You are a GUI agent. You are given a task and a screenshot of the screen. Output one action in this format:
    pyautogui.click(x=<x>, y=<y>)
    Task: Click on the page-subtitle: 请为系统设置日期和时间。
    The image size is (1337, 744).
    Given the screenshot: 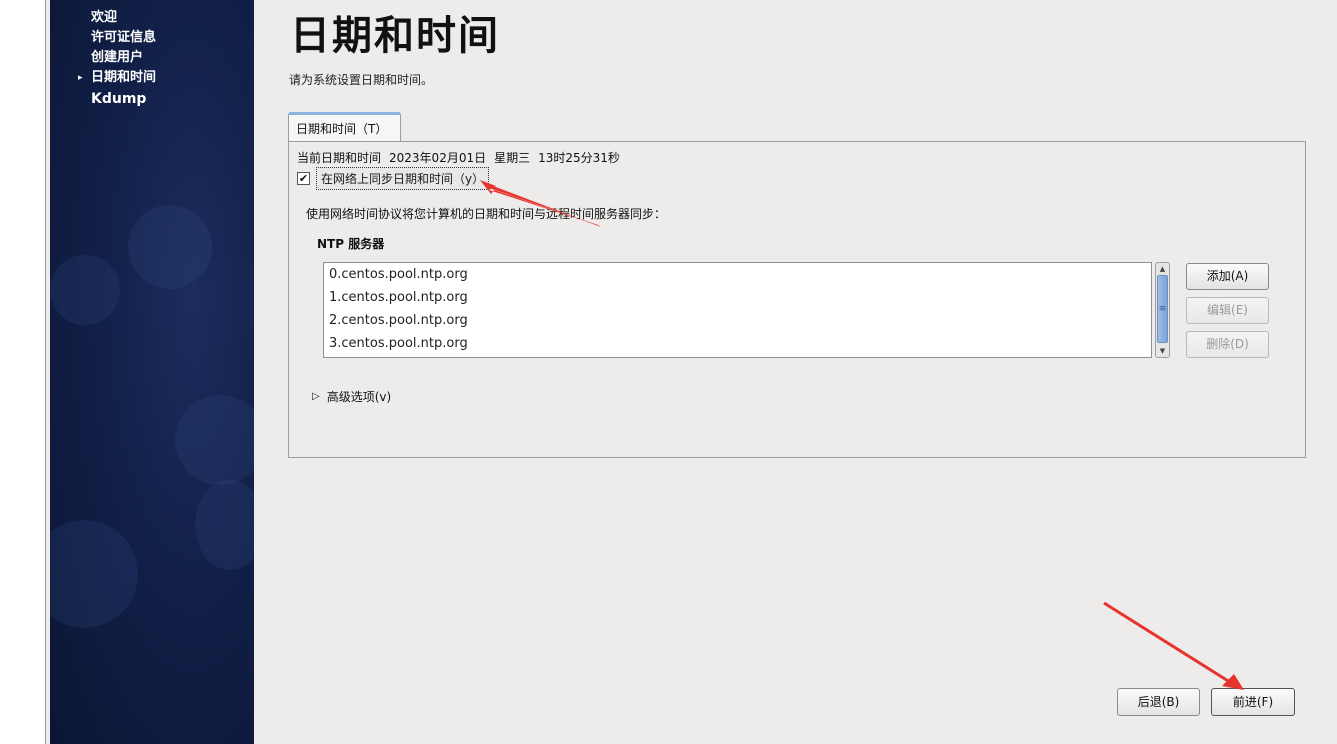 What is the action you would take?
    pyautogui.click(x=361, y=80)
    